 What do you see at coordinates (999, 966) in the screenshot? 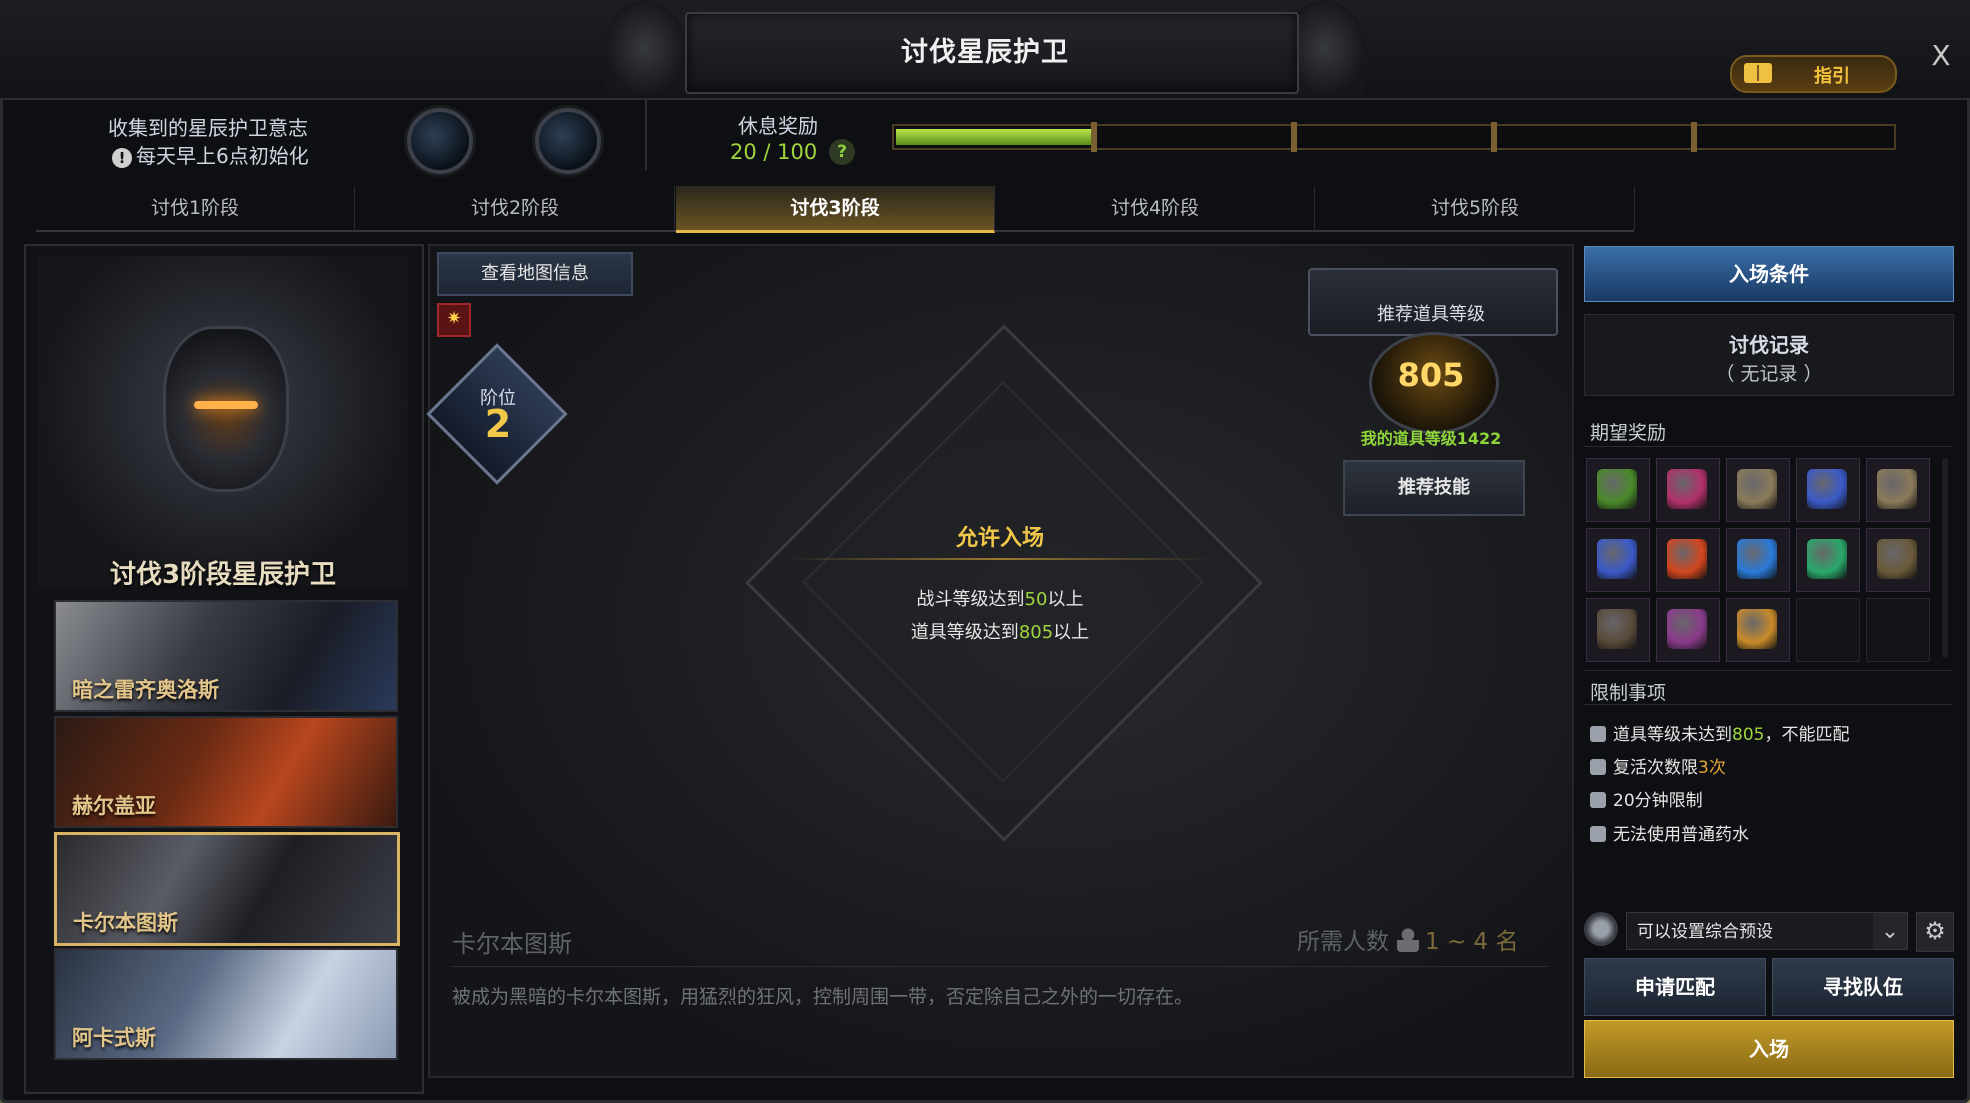
I see `zone-divider` at bounding box center [999, 966].